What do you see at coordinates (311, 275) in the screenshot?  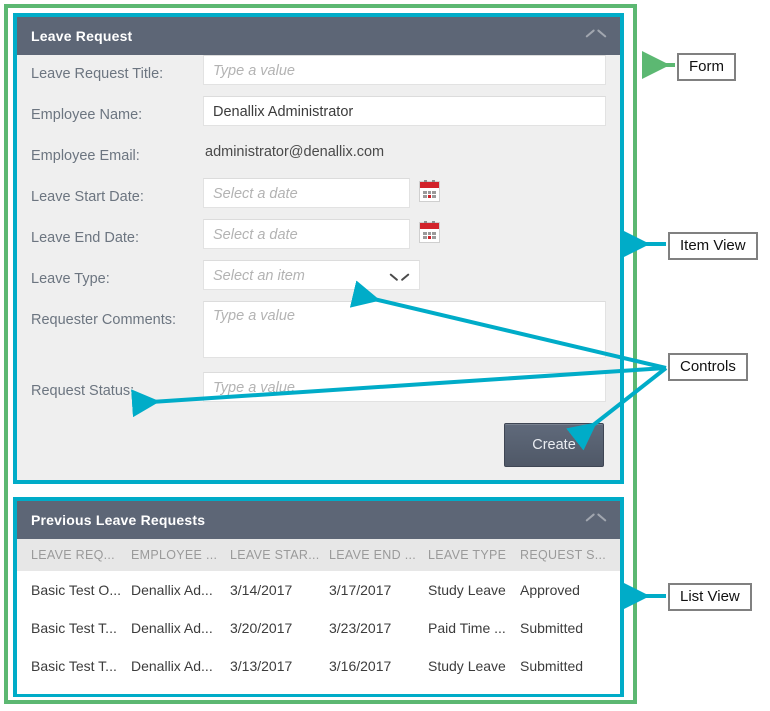 I see `leave-type-select: Select an item` at bounding box center [311, 275].